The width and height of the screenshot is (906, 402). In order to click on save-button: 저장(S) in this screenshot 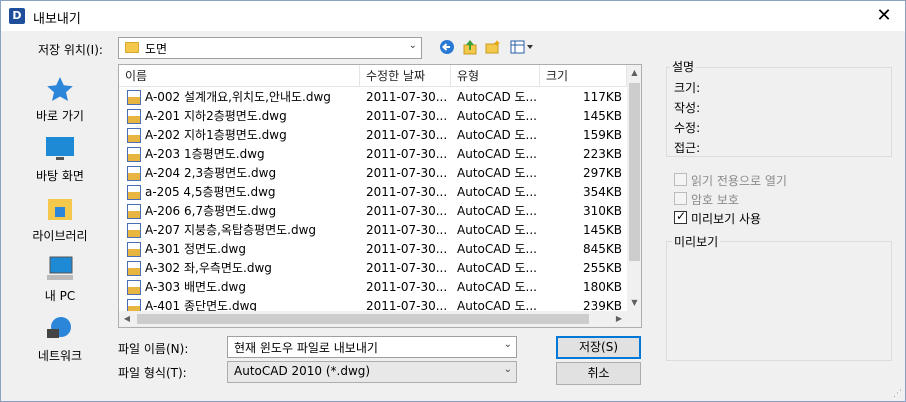, I will do `click(598, 347)`.